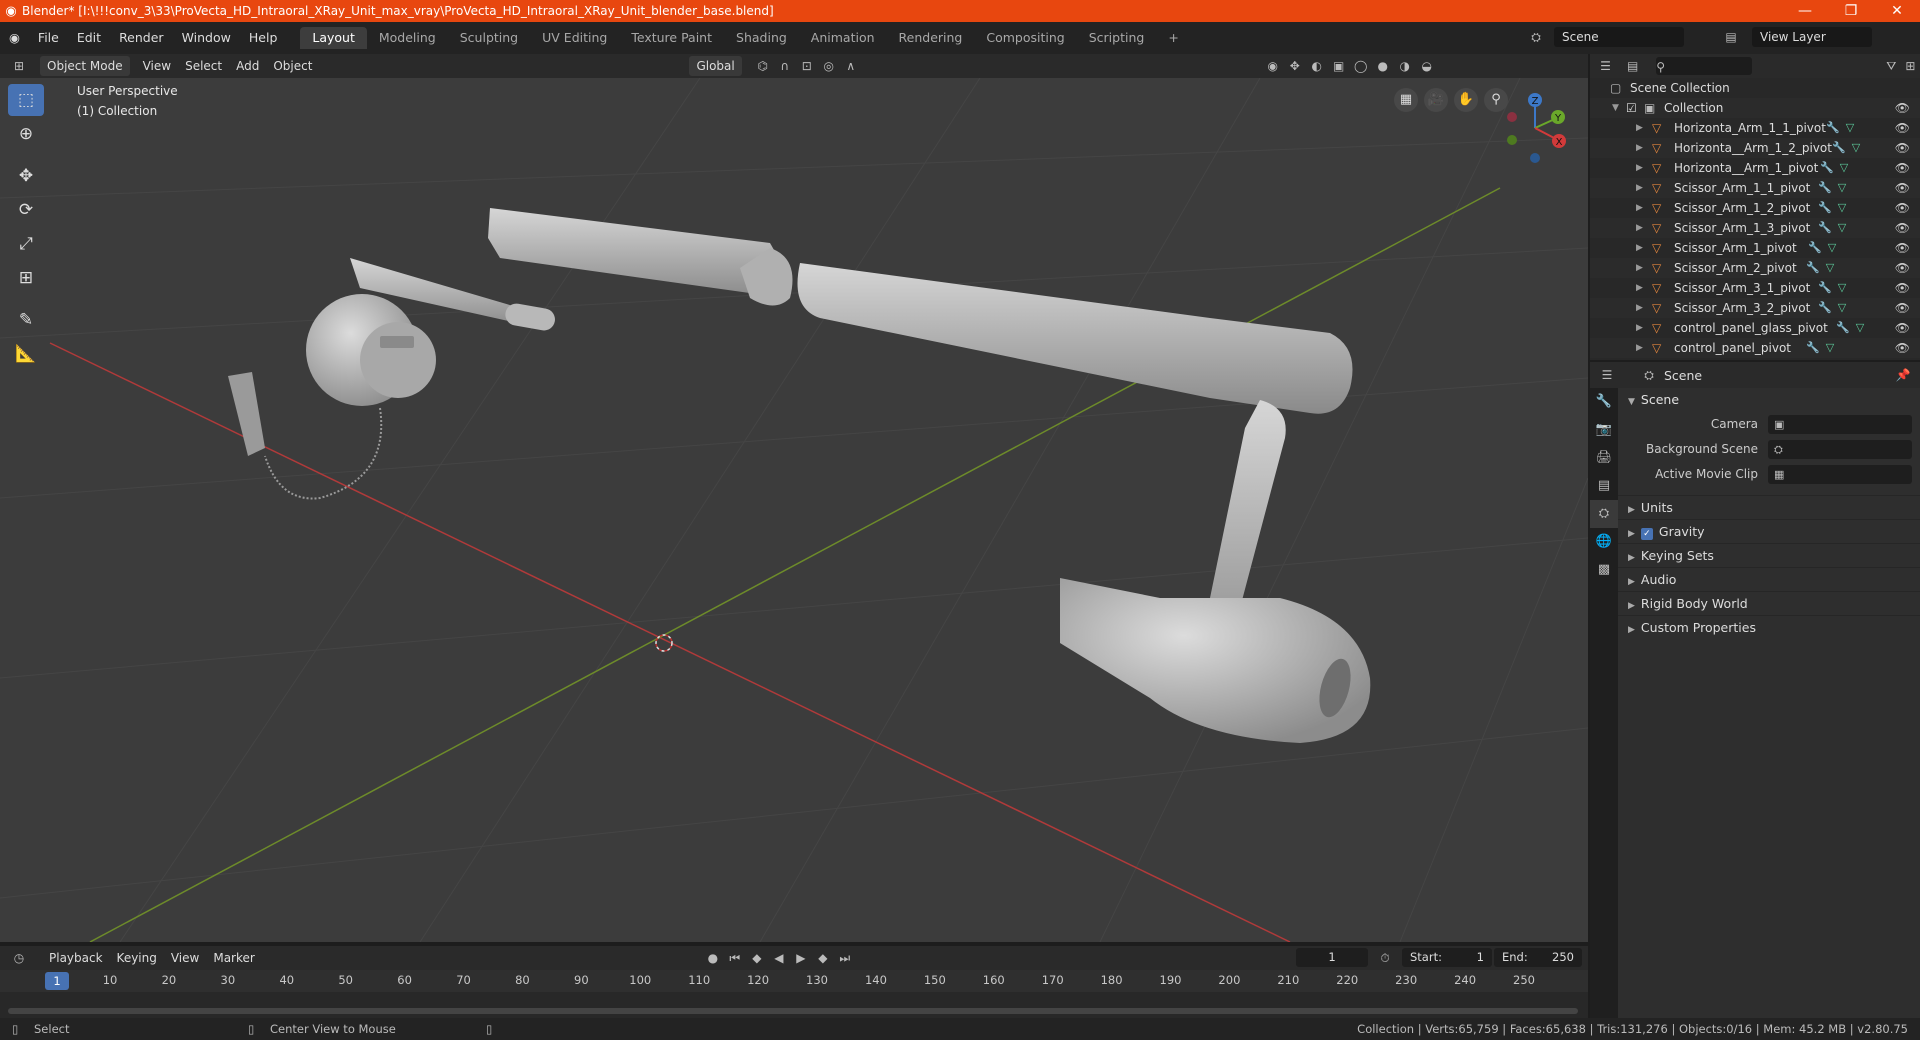  What do you see at coordinates (263, 38) in the screenshot?
I see `menu-help: Help` at bounding box center [263, 38].